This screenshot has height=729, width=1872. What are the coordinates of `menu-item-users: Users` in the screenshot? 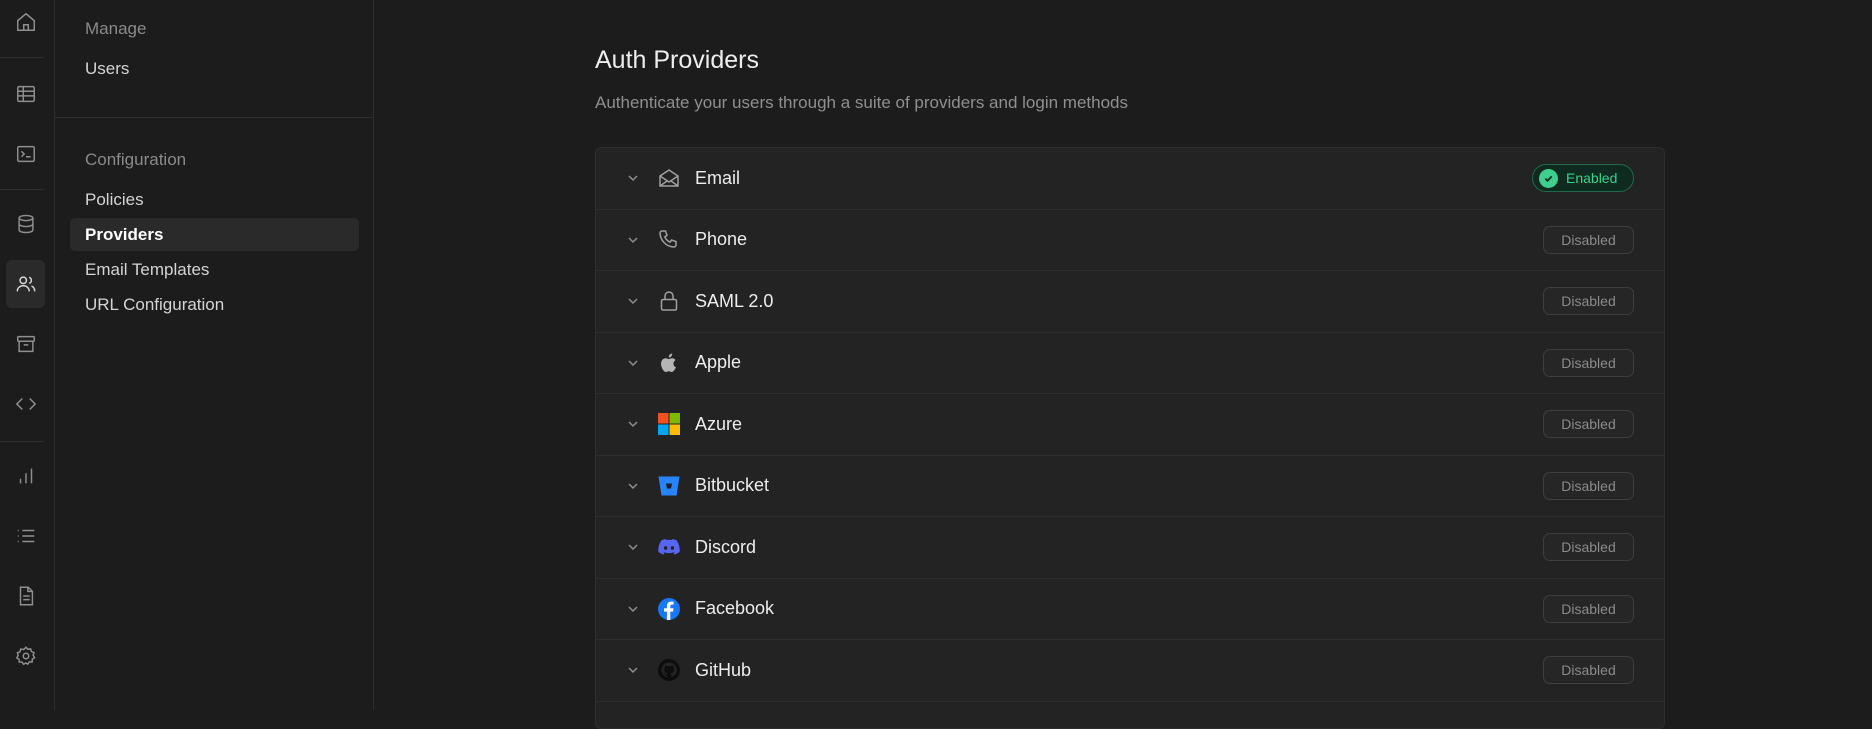 It's located at (214, 68).